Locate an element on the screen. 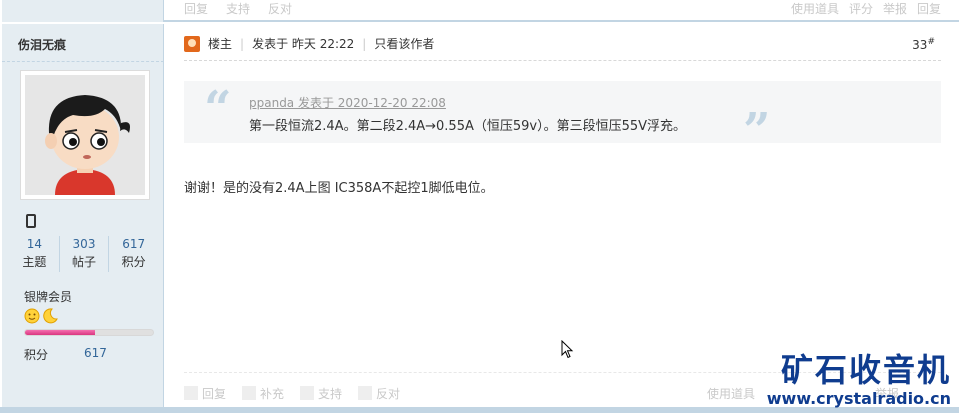 The width and height of the screenshot is (959, 413). avatar is located at coordinates (85, 135).